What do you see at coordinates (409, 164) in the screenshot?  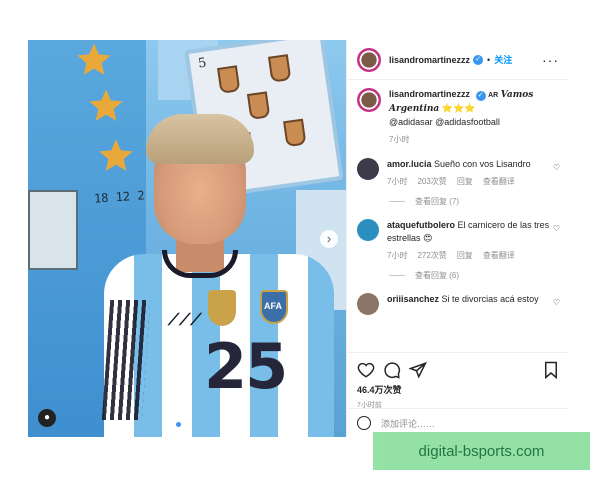 I see `comment-username: amor.lucia` at bounding box center [409, 164].